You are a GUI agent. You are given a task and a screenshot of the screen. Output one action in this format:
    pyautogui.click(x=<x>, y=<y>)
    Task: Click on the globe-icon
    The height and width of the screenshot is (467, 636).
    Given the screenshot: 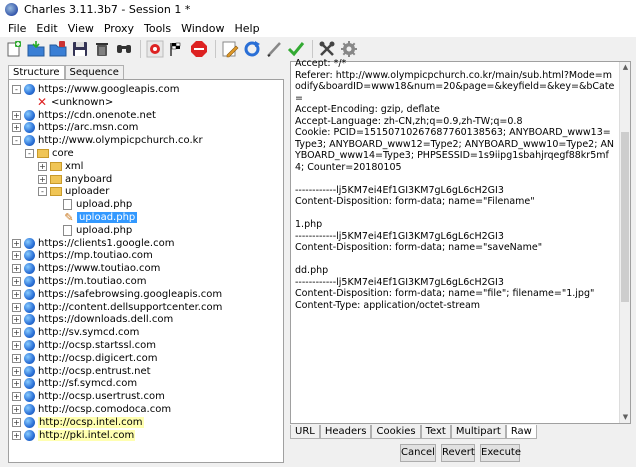 What is the action you would take?
    pyautogui.click(x=29, y=89)
    